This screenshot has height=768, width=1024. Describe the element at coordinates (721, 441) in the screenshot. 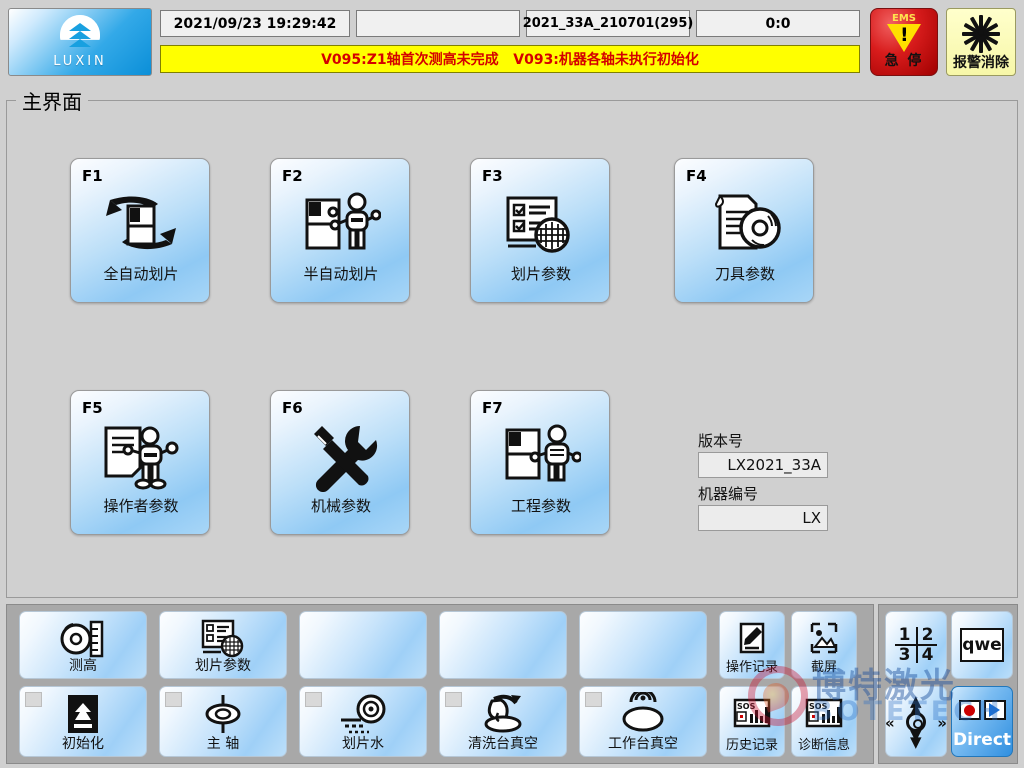

I see `version-label: 版本号` at that location.